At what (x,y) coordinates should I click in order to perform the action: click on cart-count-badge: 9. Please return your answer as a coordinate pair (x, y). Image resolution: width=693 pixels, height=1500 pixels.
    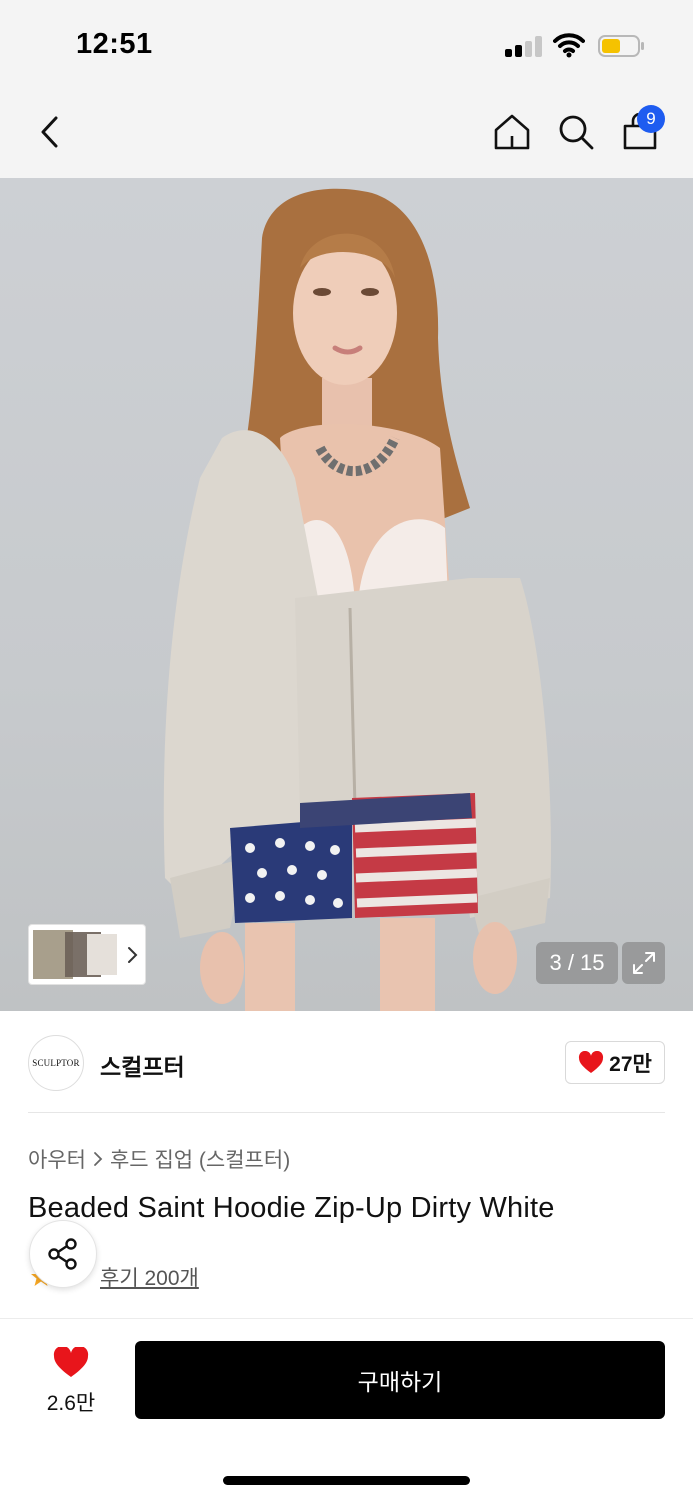
    Looking at the image, I should click on (651, 119).